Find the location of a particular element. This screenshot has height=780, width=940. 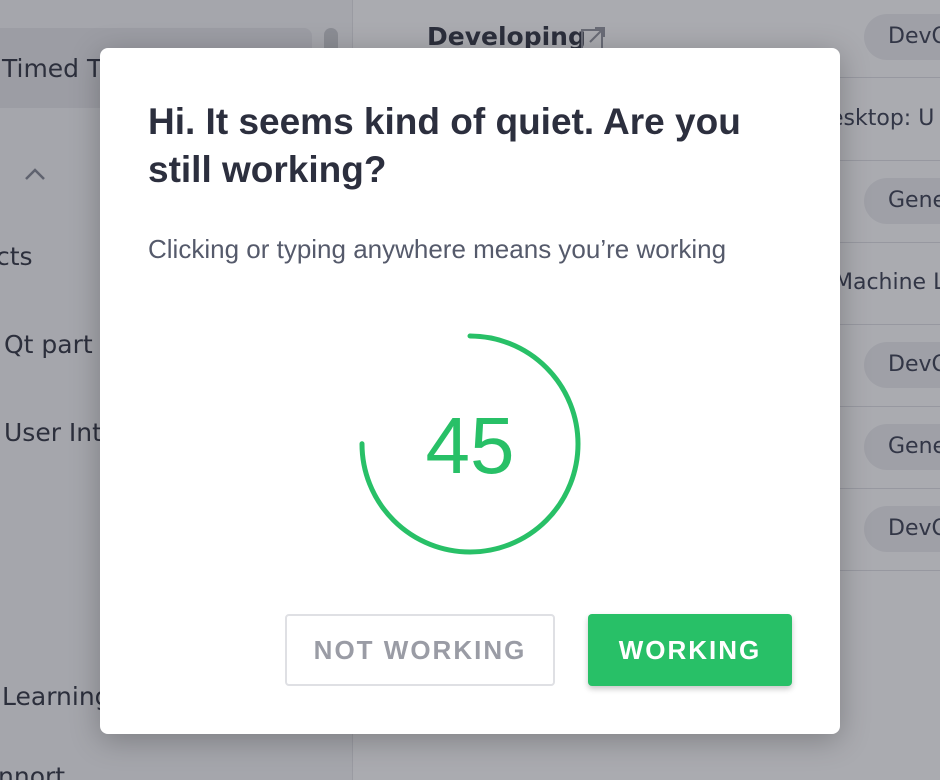

countdown-number: 45 is located at coordinates (470, 445).